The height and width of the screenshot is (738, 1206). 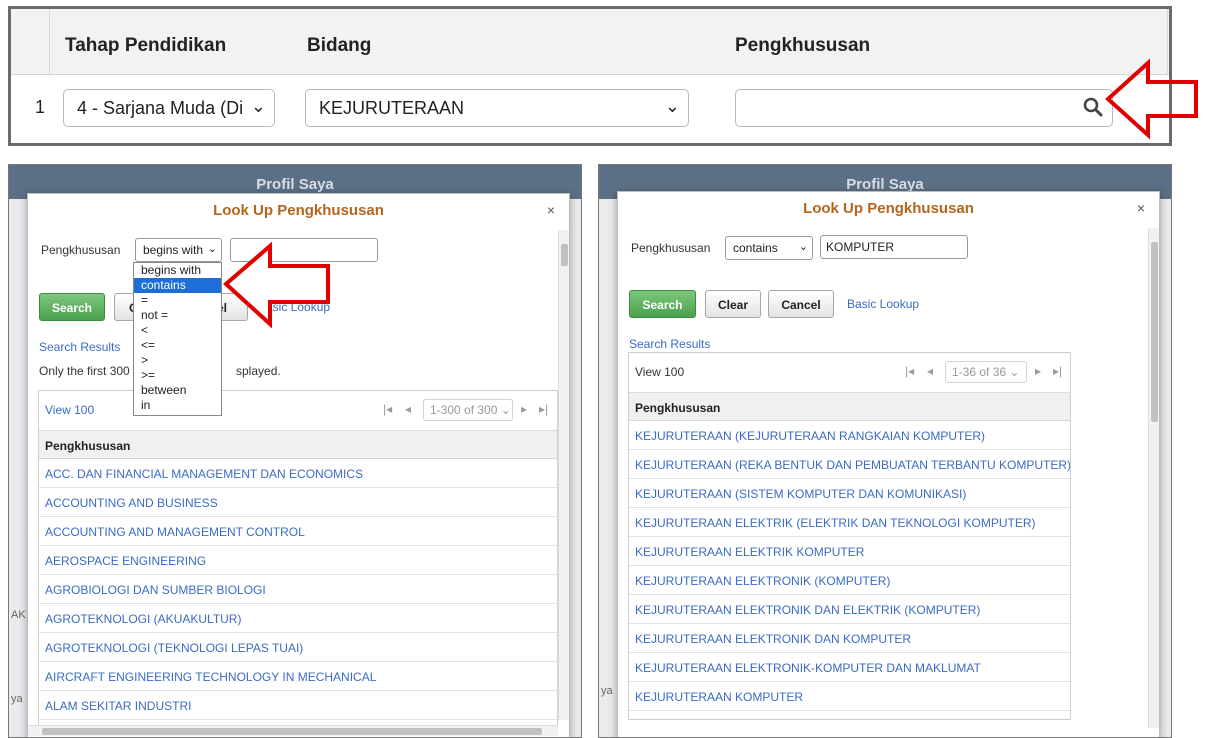 I want to click on operator-value: begins with, so click(x=173, y=250).